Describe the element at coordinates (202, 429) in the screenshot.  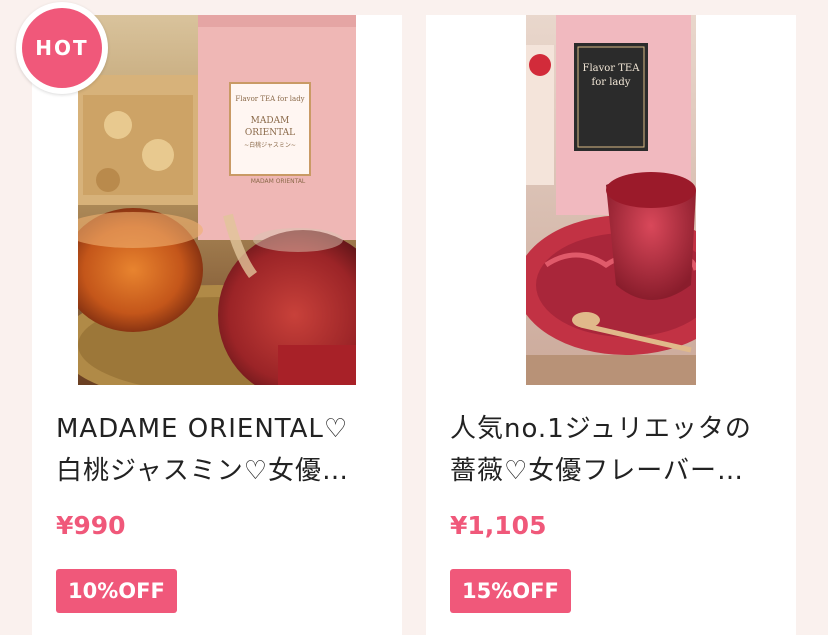
I see `product-title-line-1: MADAME ORIENTAL♡` at that location.